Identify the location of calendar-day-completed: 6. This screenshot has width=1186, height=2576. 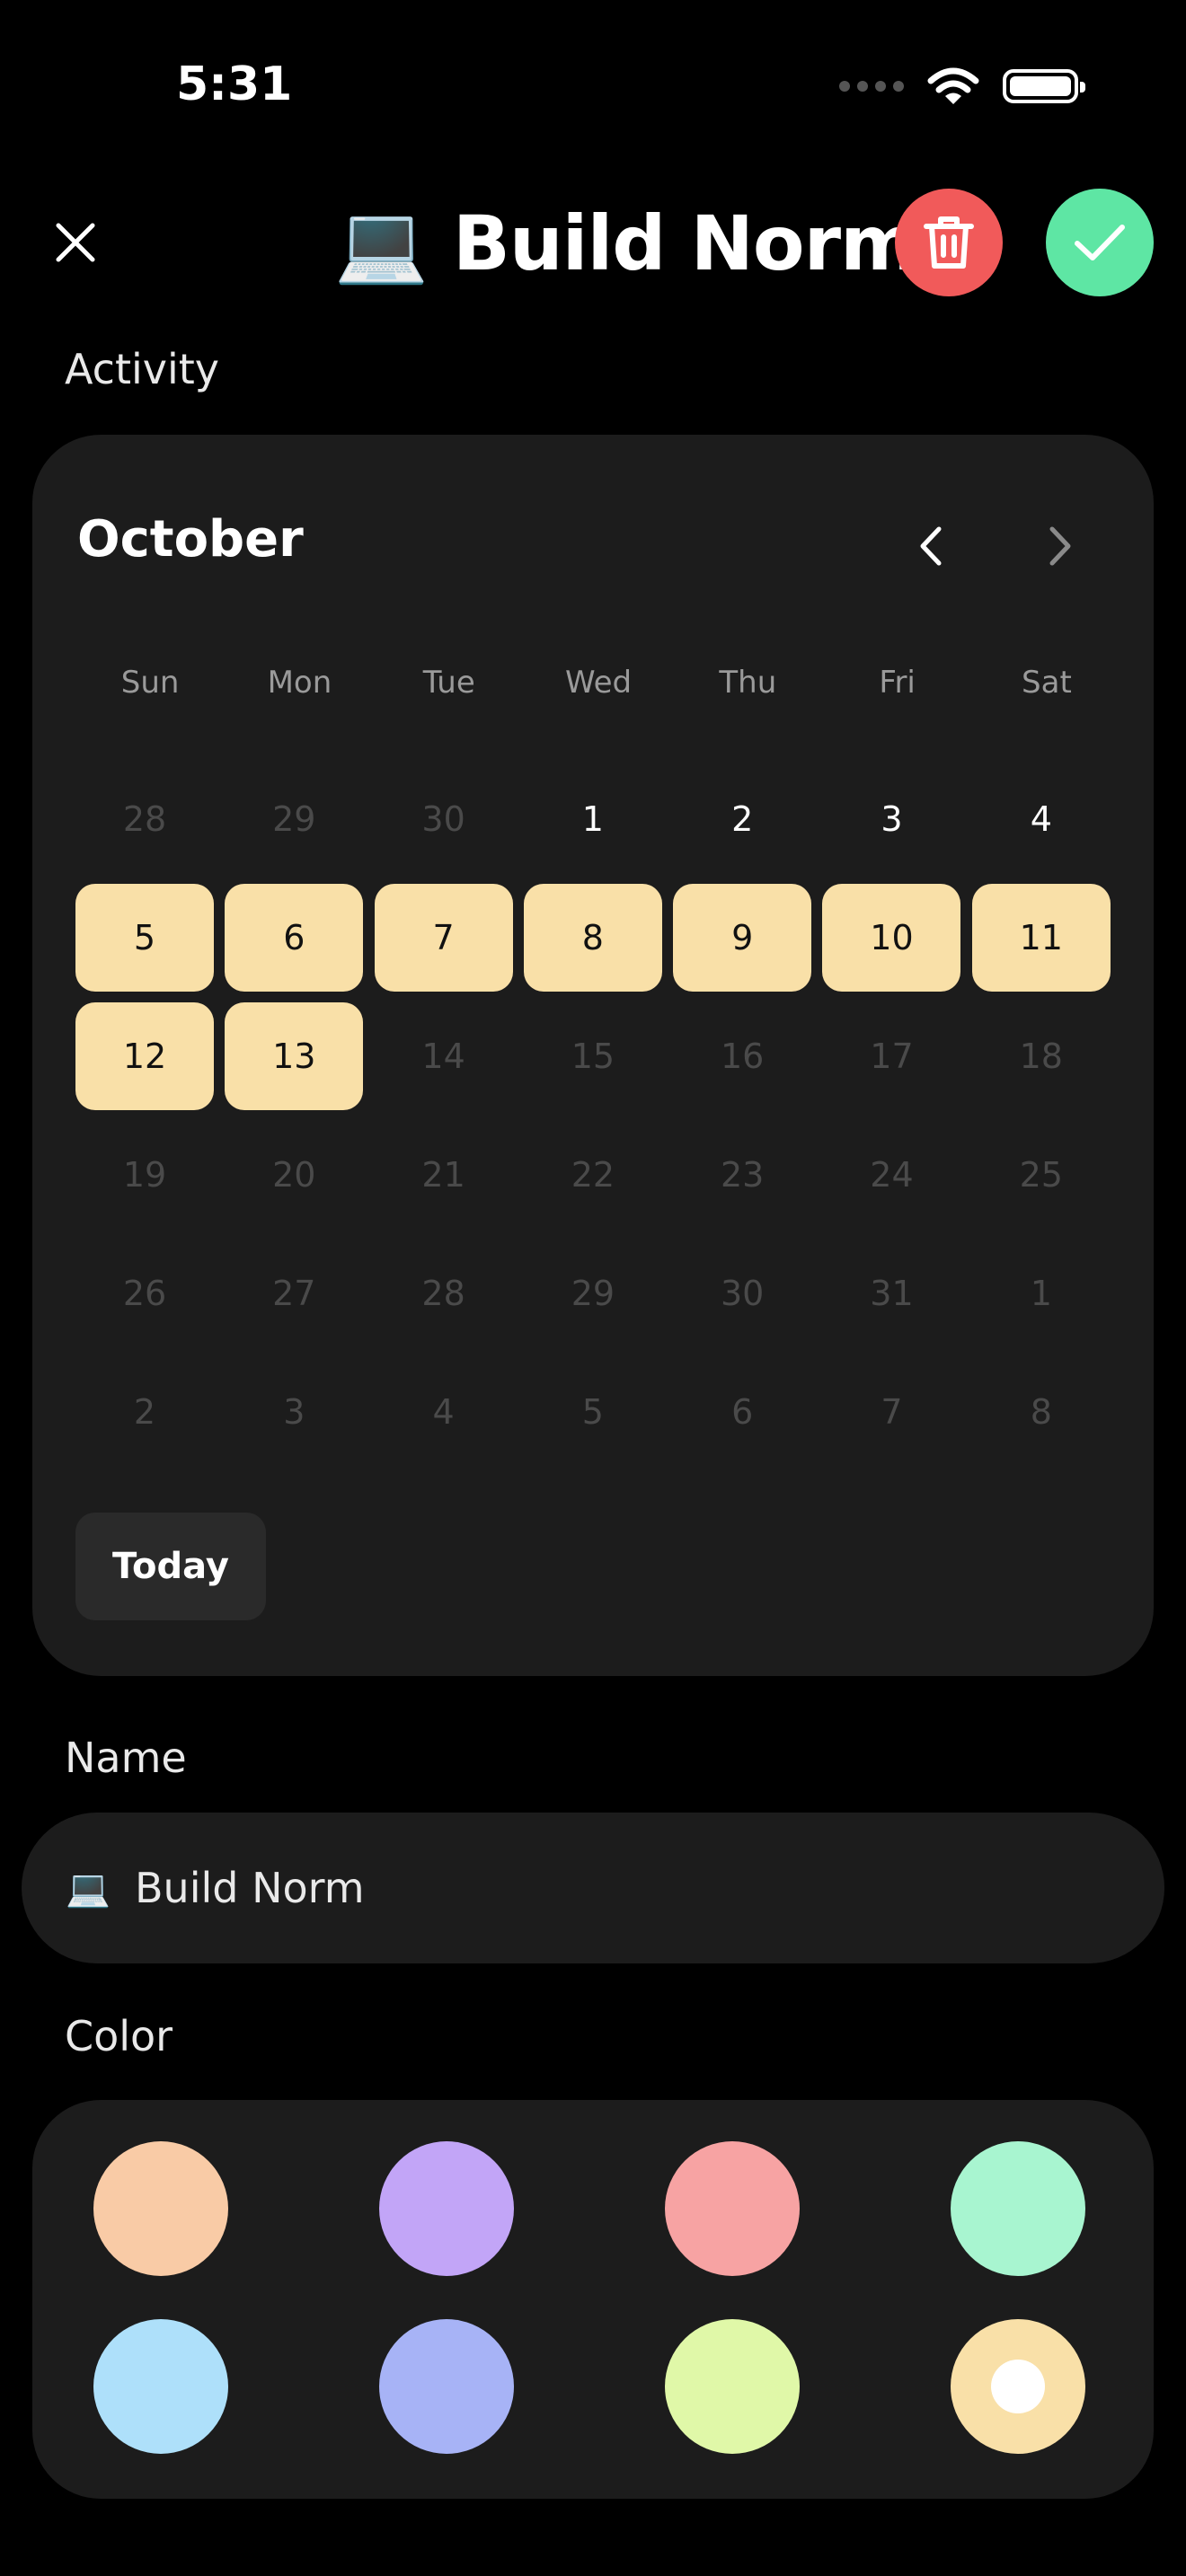
(294, 938).